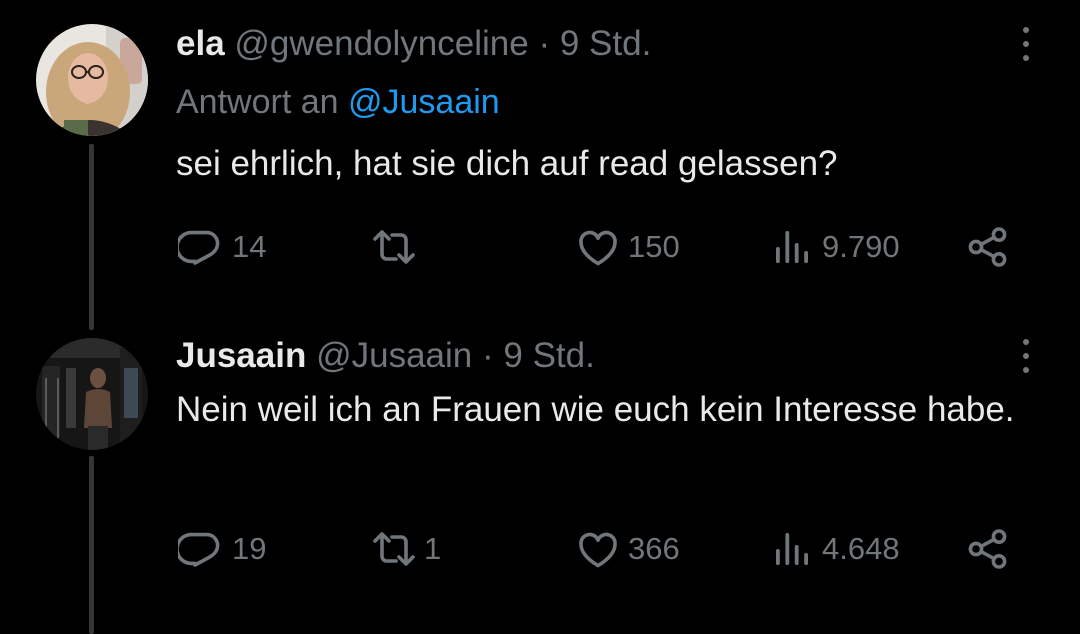  Describe the element at coordinates (249, 246) in the screenshot. I see `reply-count: 14` at that location.